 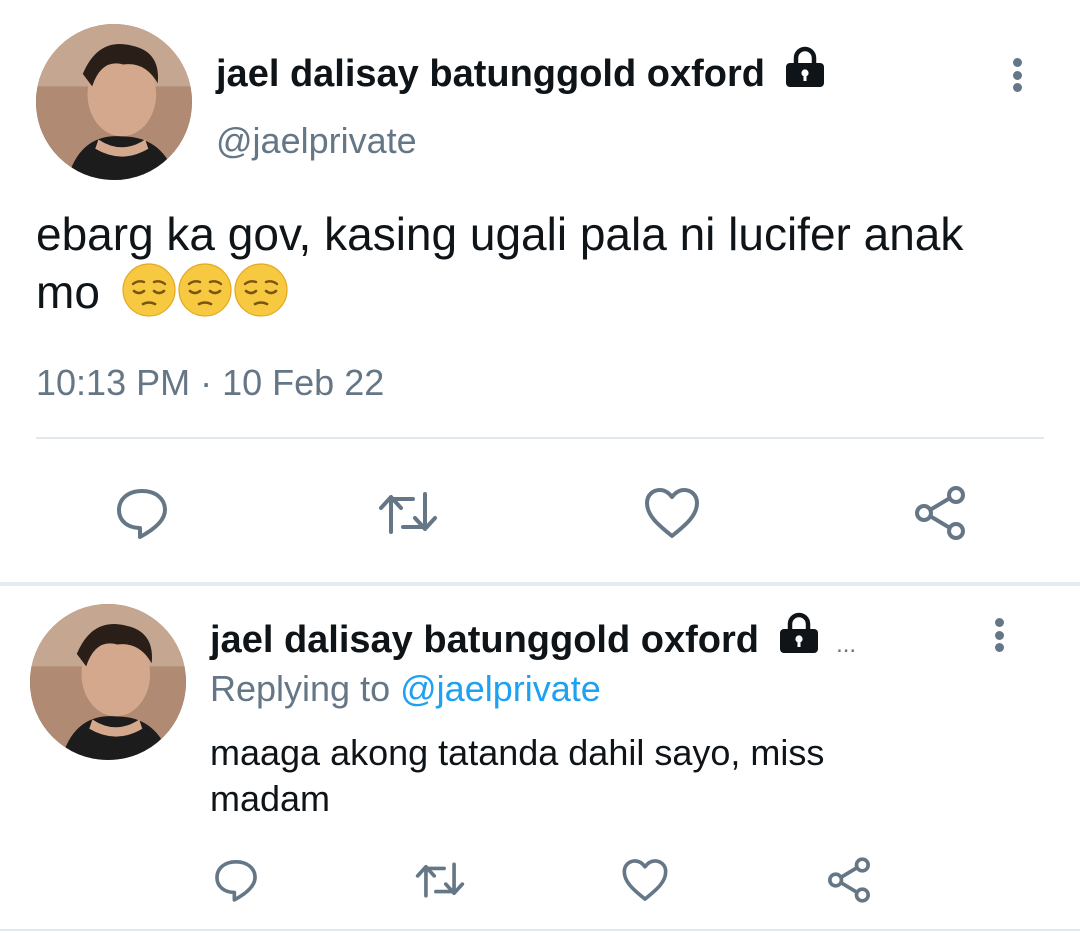 I want to click on tweet-date: 10 Feb 22, so click(x=303, y=382).